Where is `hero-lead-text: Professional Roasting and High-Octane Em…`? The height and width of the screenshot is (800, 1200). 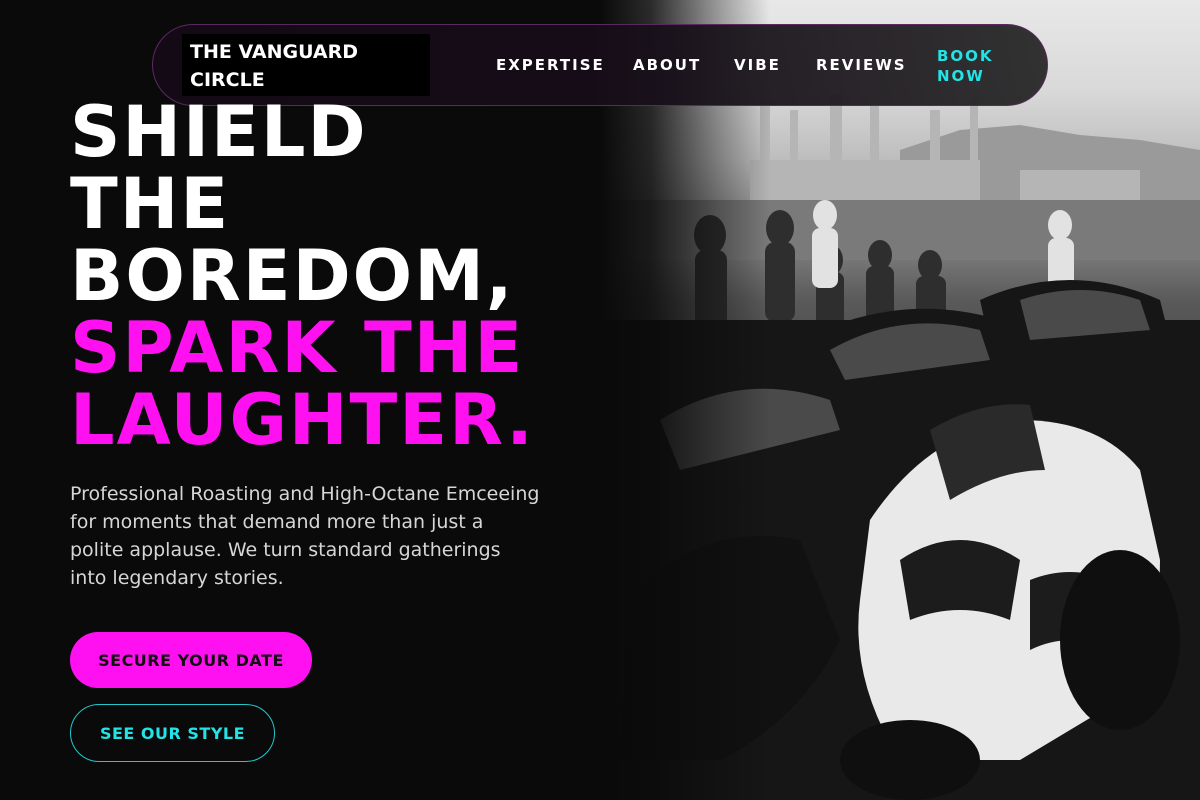
hero-lead-text: Professional Roasting and High-Octane Em… is located at coordinates (305, 536).